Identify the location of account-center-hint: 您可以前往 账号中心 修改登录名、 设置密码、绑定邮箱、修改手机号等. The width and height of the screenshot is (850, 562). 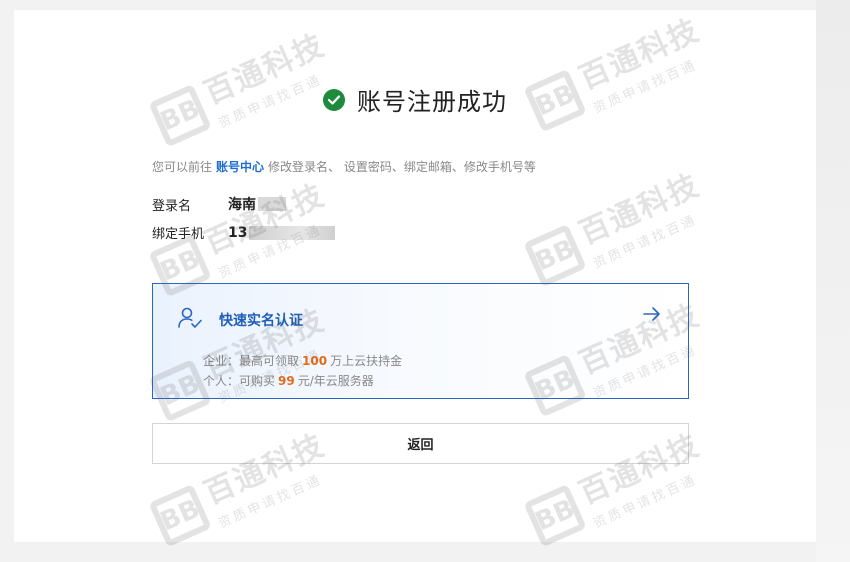
(344, 166).